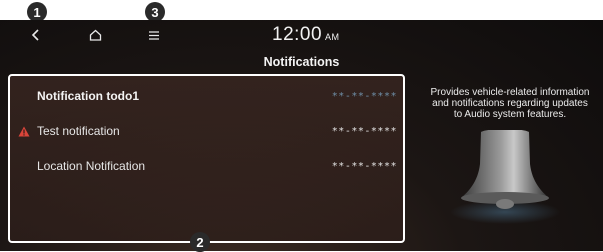 This screenshot has height=252, width=603. I want to click on menu-button, so click(154, 35).